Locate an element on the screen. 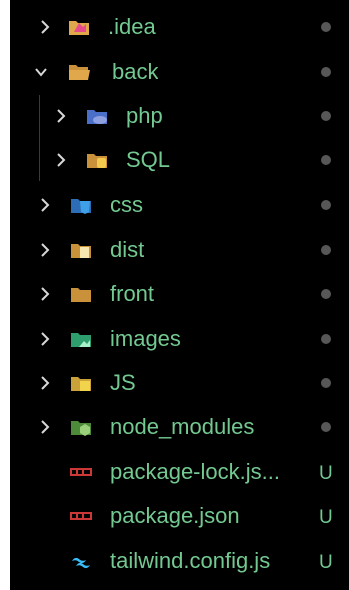 This screenshot has height=590, width=349. folder-icon is located at coordinates (81, 294).